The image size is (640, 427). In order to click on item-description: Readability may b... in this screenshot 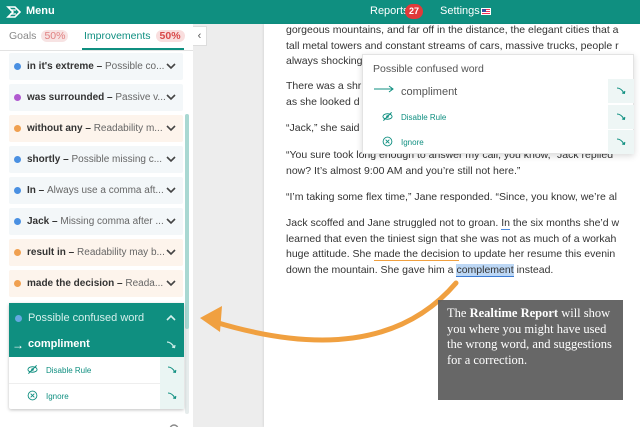, I will do `click(121, 252)`.